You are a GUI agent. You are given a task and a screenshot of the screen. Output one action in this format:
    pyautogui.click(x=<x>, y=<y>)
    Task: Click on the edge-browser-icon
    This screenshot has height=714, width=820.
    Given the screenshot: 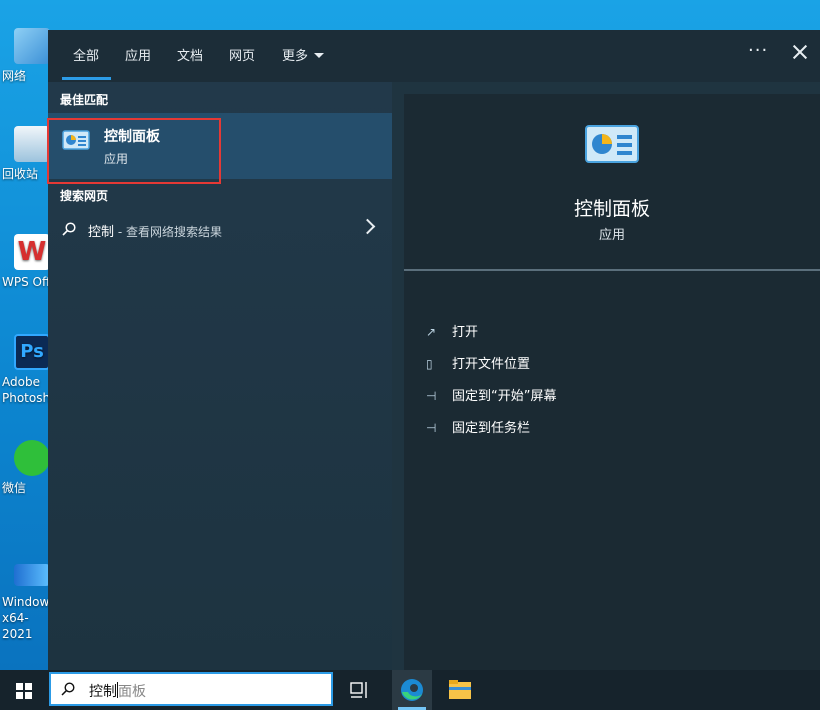 What is the action you would take?
    pyautogui.click(x=412, y=690)
    